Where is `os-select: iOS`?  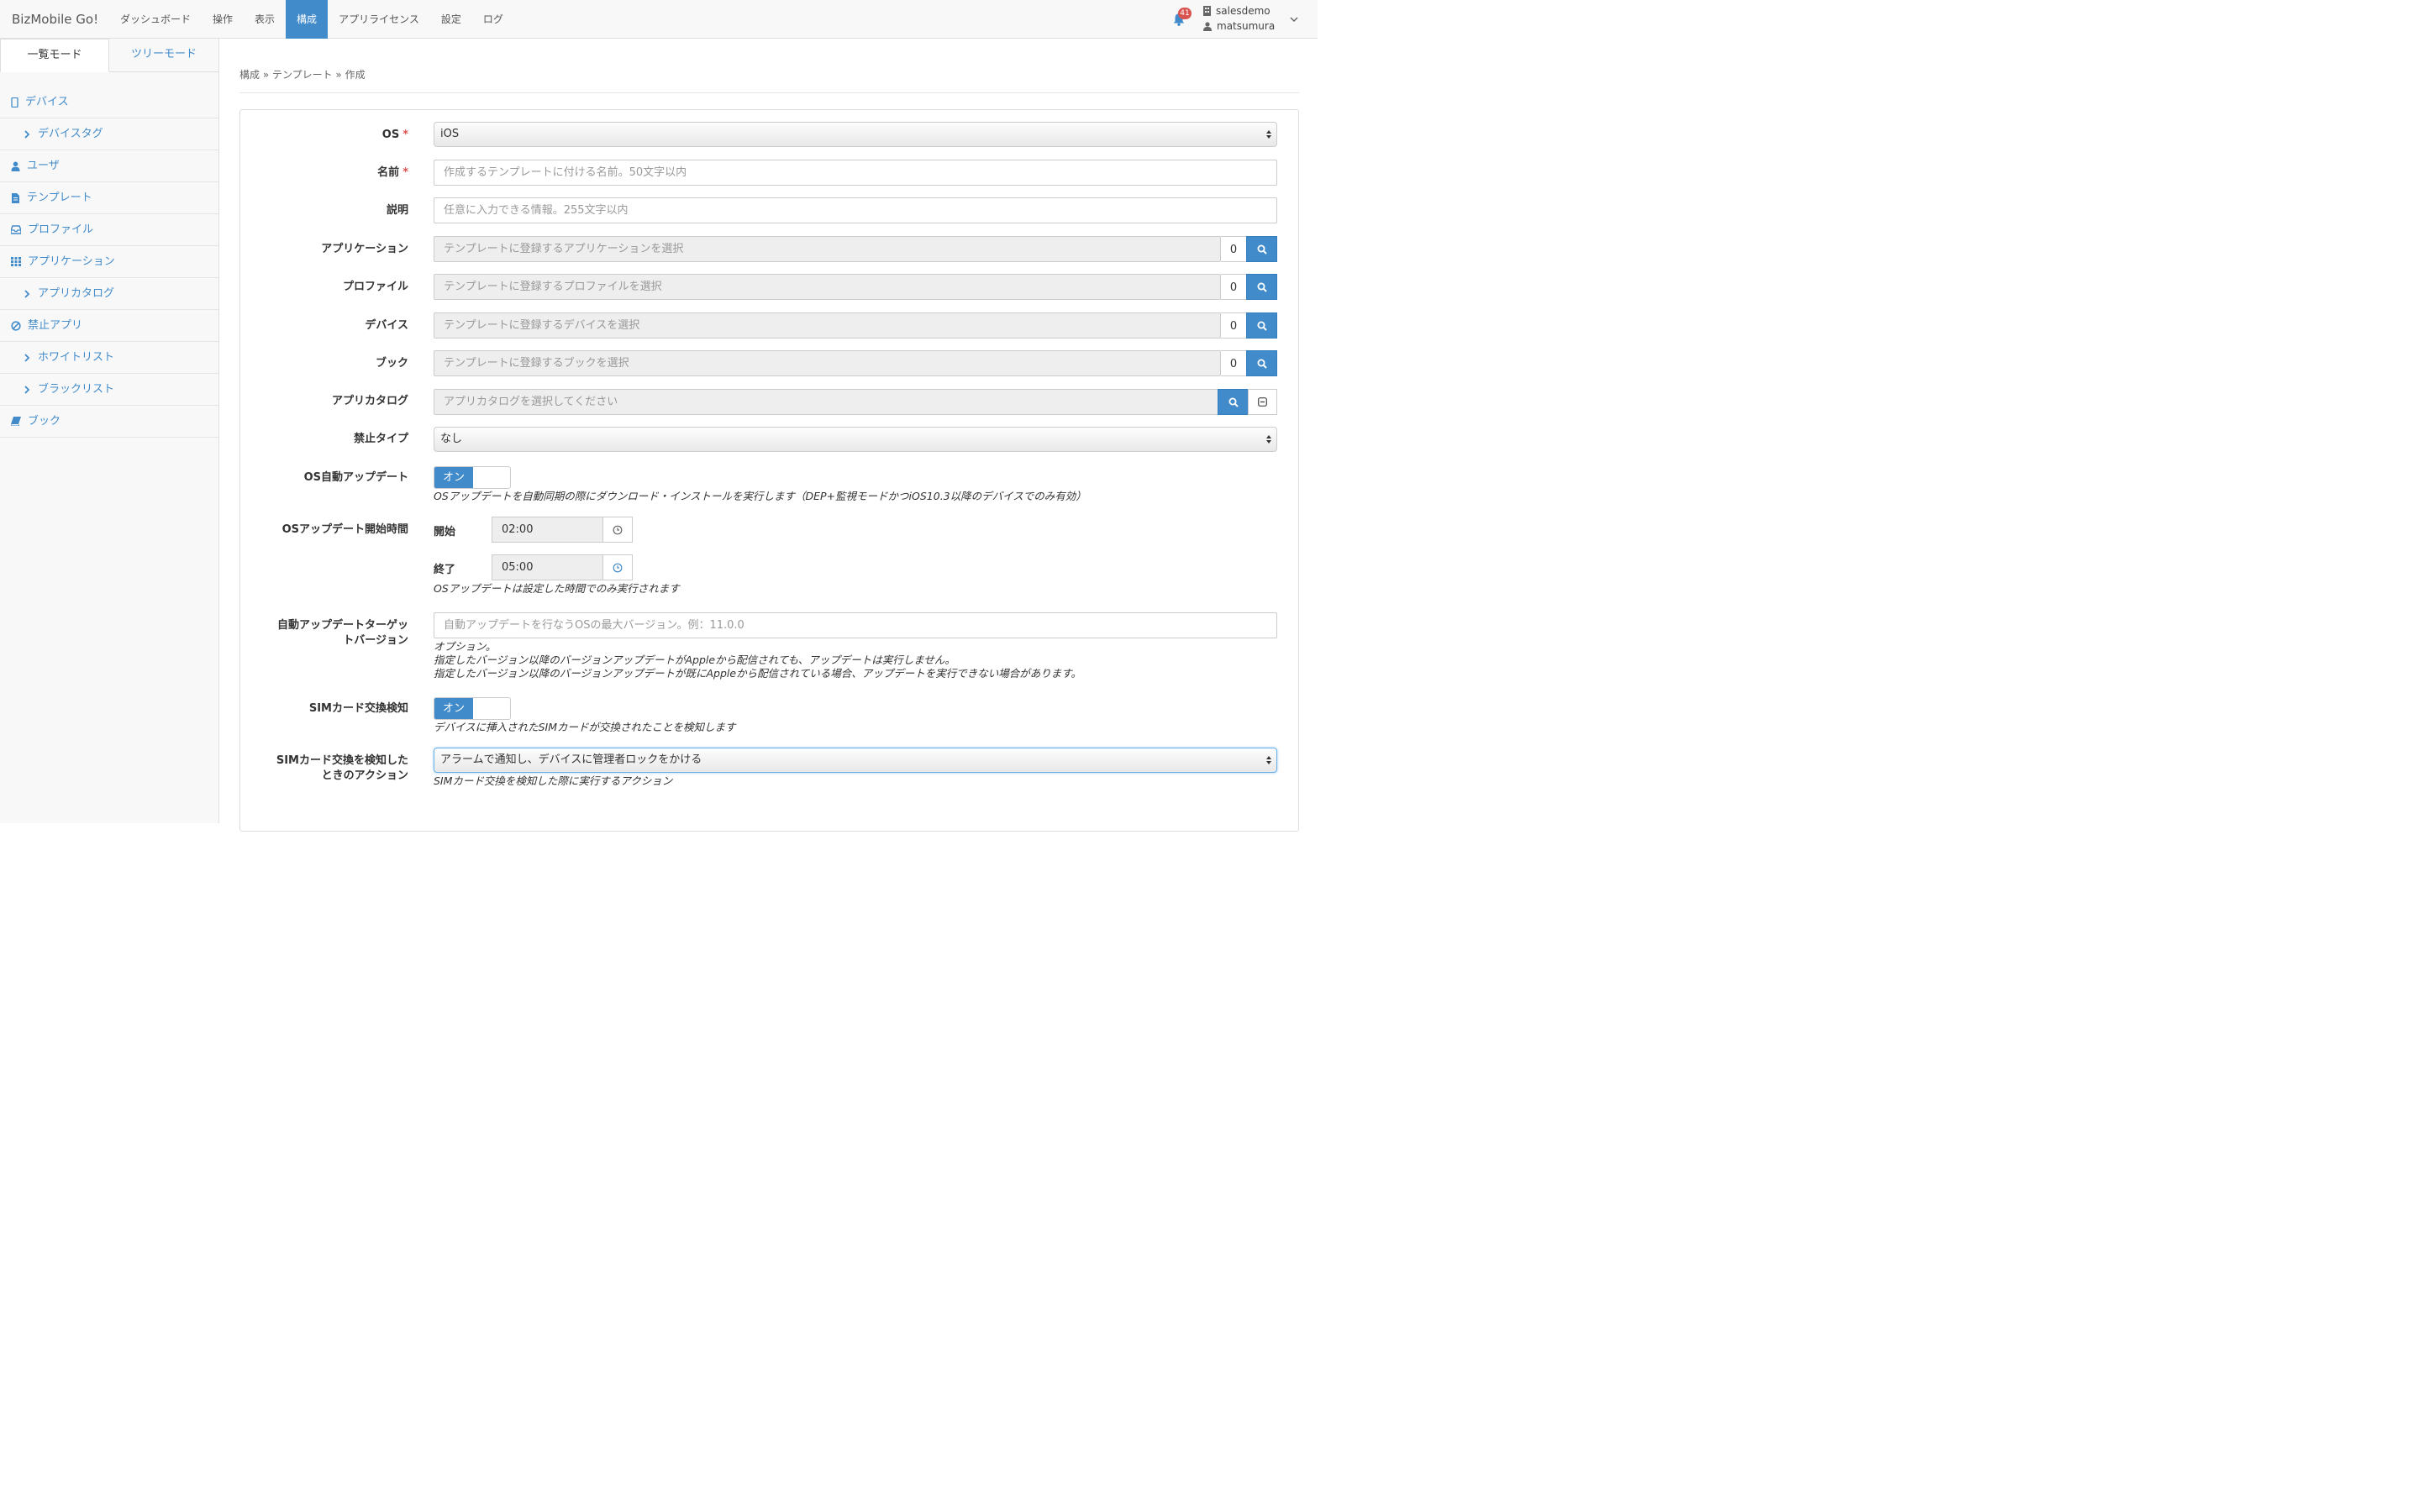 os-select: iOS is located at coordinates (855, 134).